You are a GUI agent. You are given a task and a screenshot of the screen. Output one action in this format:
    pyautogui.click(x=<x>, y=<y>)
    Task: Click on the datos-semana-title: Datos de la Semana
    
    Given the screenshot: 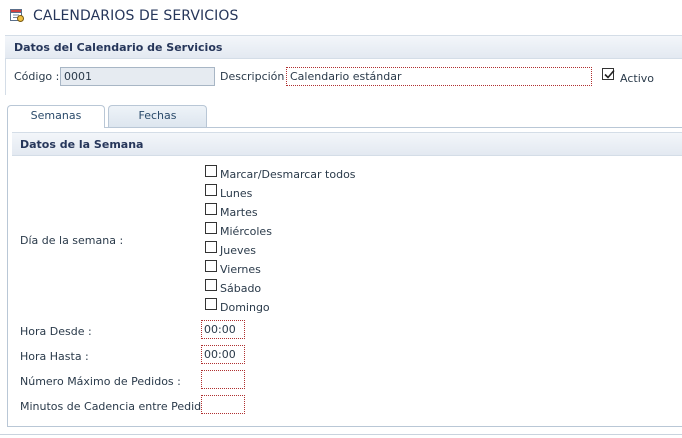 What is the action you would take?
    pyautogui.click(x=82, y=144)
    